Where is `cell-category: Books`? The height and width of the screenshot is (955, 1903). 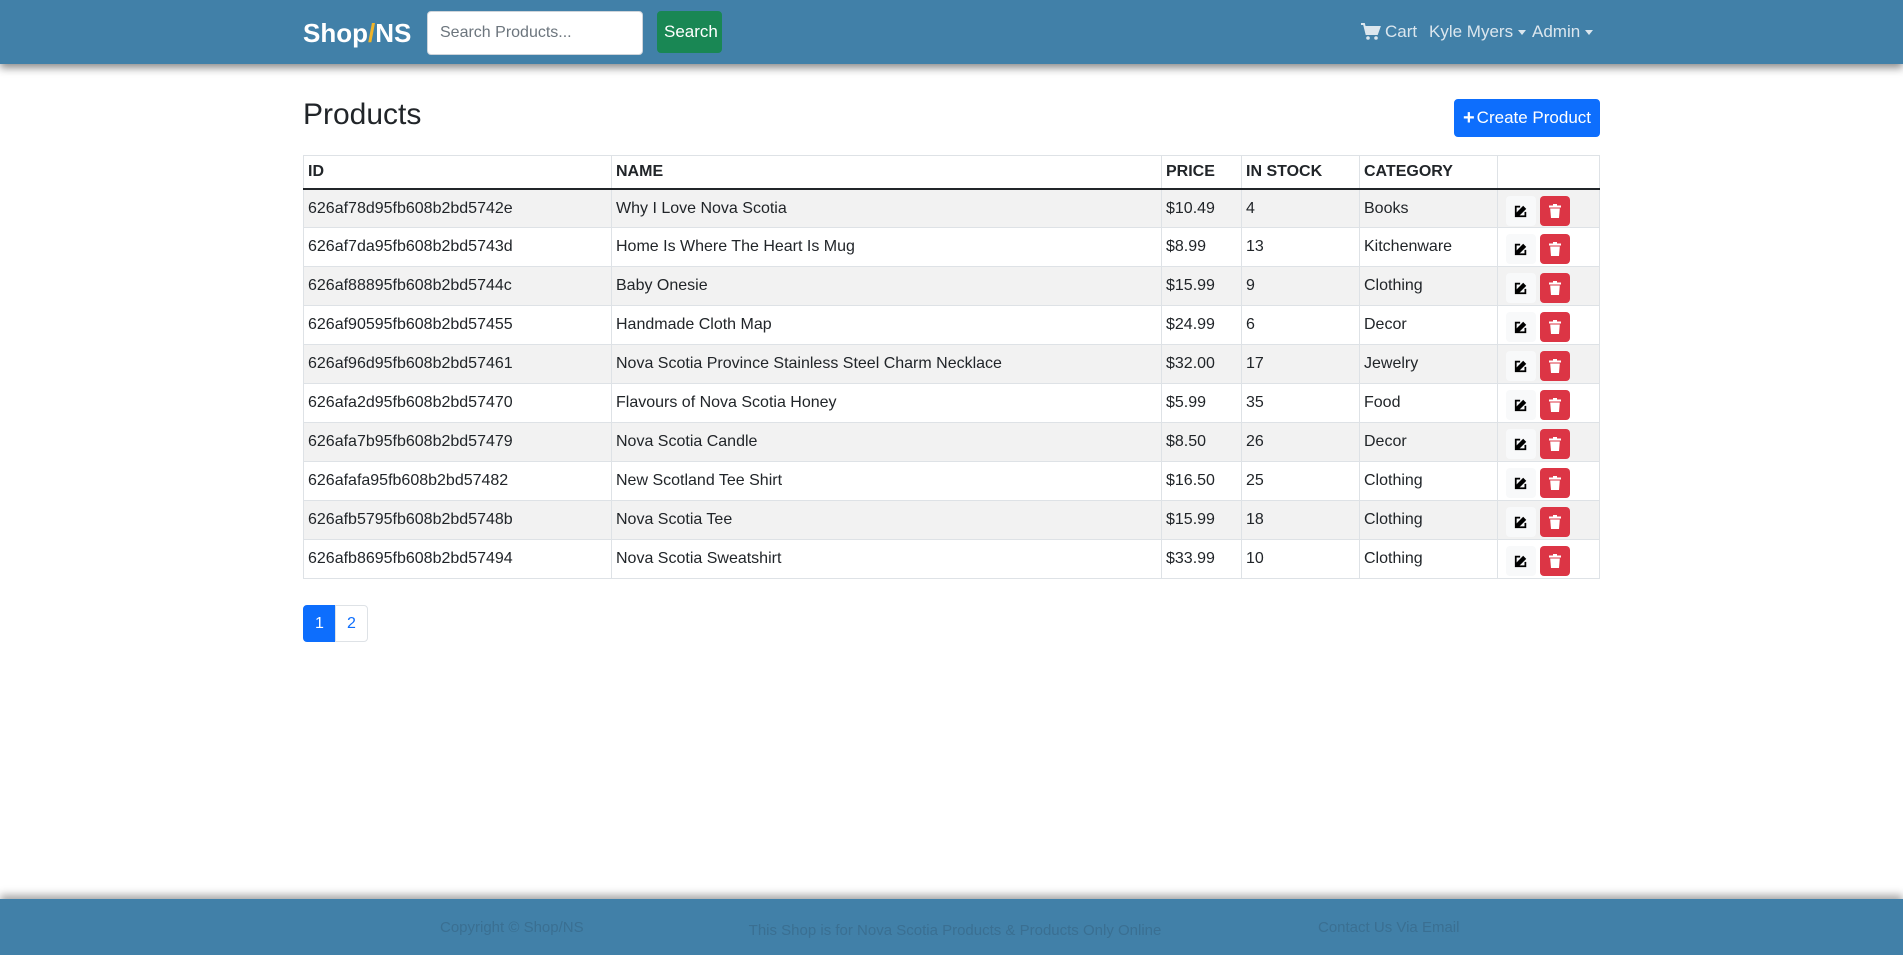 cell-category: Books is located at coordinates (1428, 208).